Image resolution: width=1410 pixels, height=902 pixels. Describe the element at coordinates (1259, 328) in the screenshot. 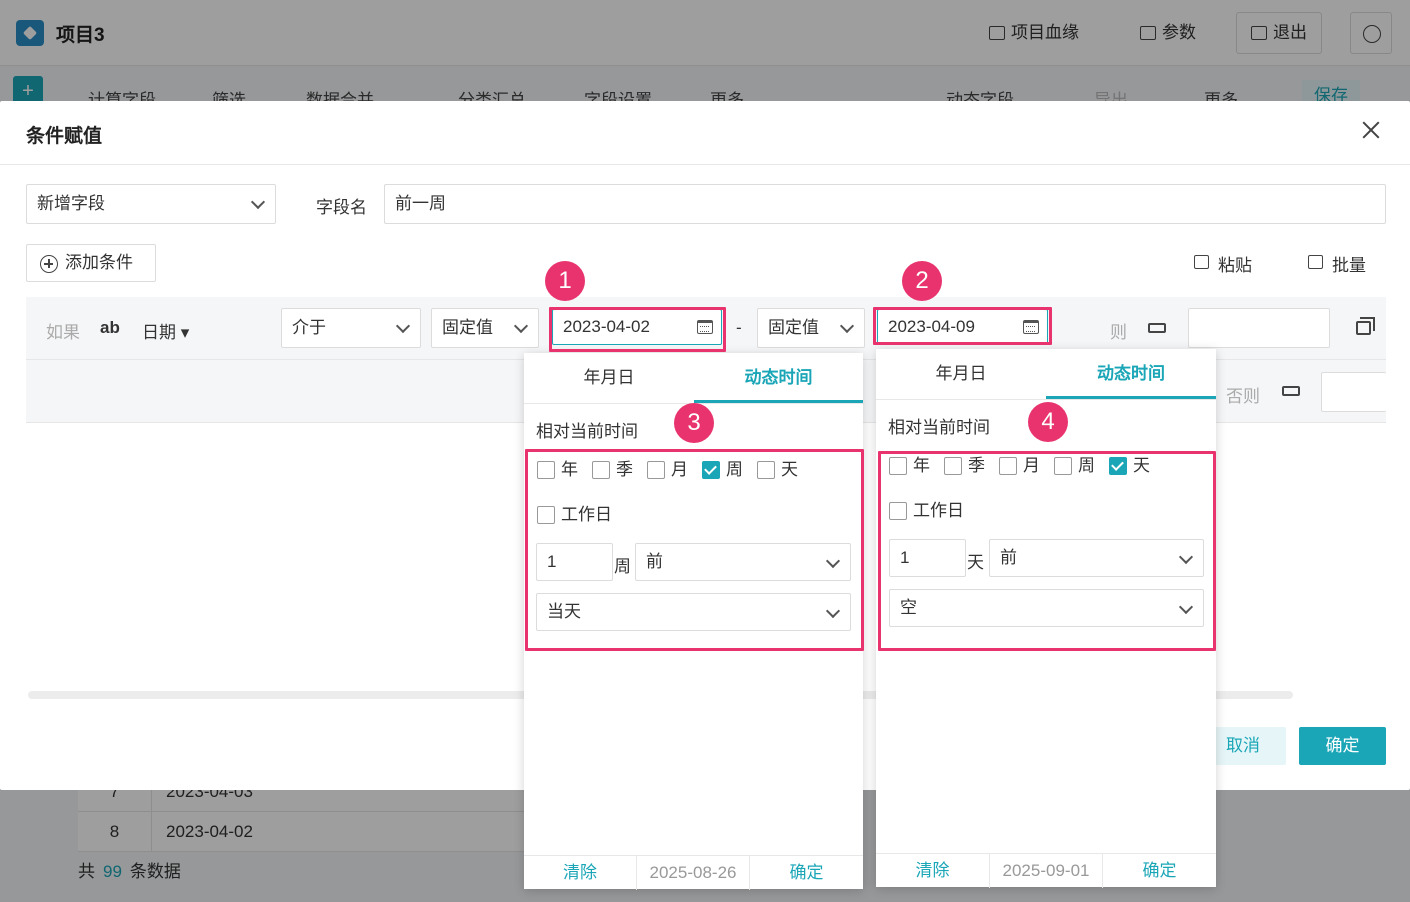

I see `then-value-input` at that location.